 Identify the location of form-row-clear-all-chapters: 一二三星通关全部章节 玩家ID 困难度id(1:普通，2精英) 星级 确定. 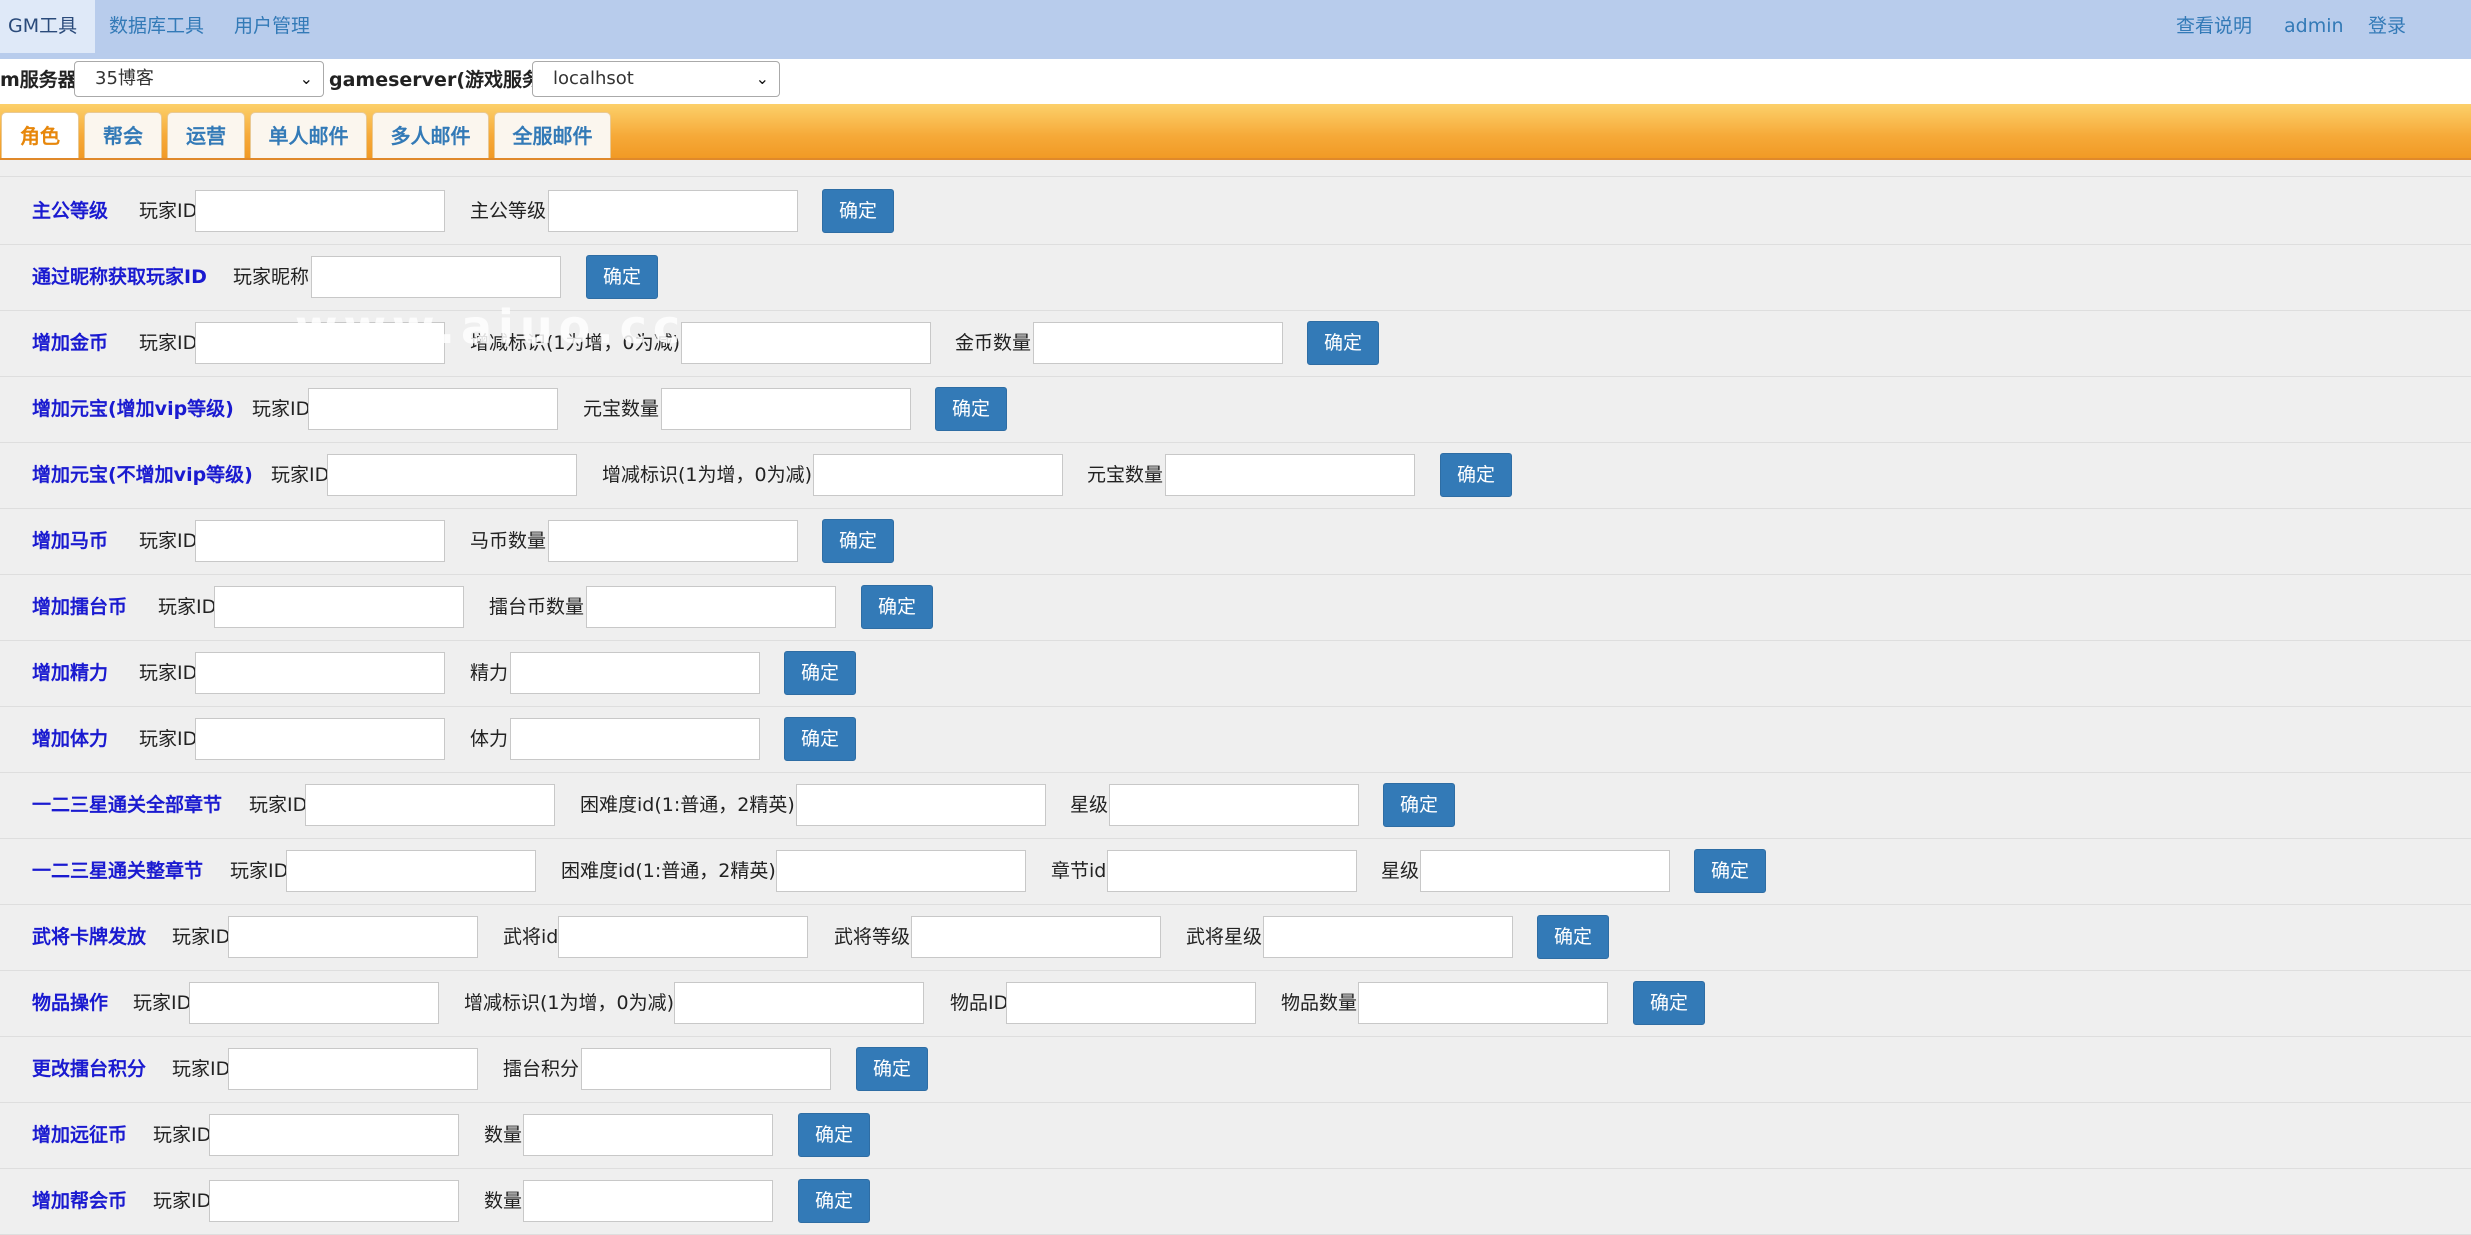
(1235, 805).